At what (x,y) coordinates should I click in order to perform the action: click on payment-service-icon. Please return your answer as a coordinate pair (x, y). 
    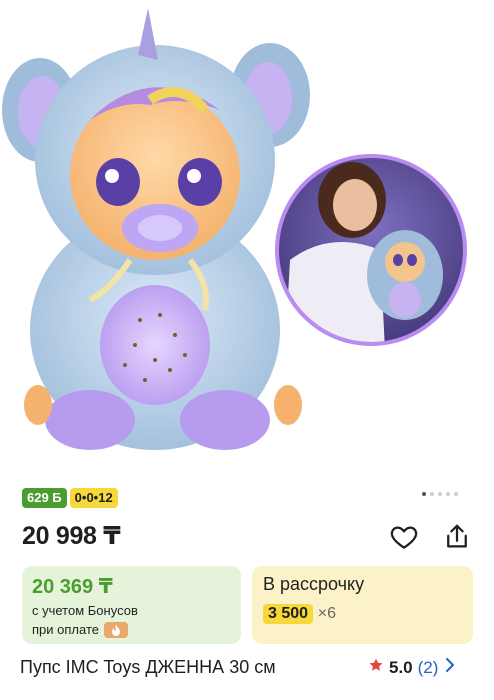
    Looking at the image, I should click on (115, 629).